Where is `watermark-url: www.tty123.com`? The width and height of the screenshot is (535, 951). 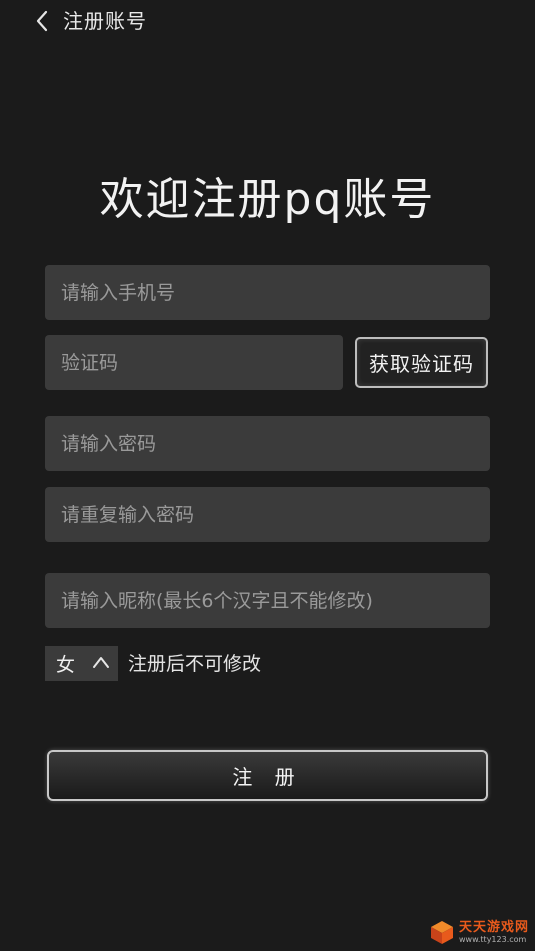 watermark-url: www.tty123.com is located at coordinates (492, 939).